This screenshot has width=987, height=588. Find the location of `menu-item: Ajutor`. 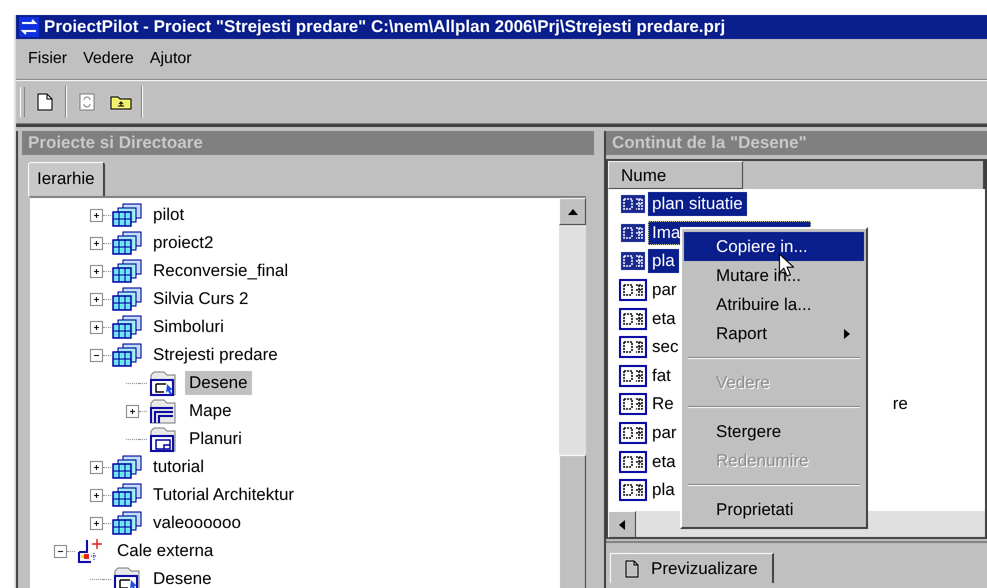

menu-item: Ajutor is located at coordinates (171, 59).